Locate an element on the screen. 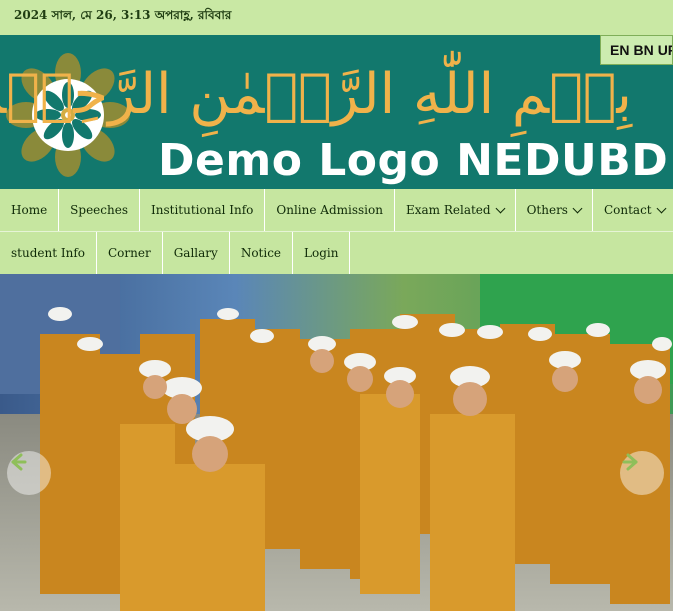  nav-item-label: Others is located at coordinates (547, 210).